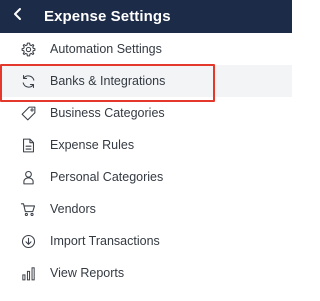 The height and width of the screenshot is (301, 320). I want to click on menu-item-view-reports: View Reports, so click(146, 273).